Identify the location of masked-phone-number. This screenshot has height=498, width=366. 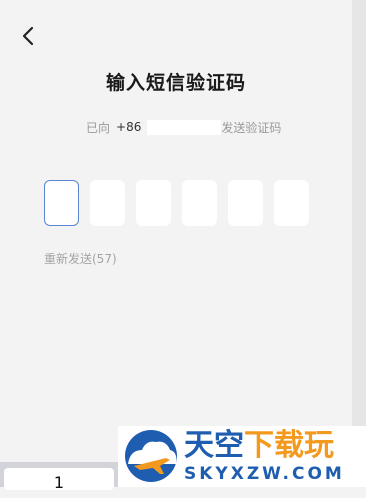
(184, 127).